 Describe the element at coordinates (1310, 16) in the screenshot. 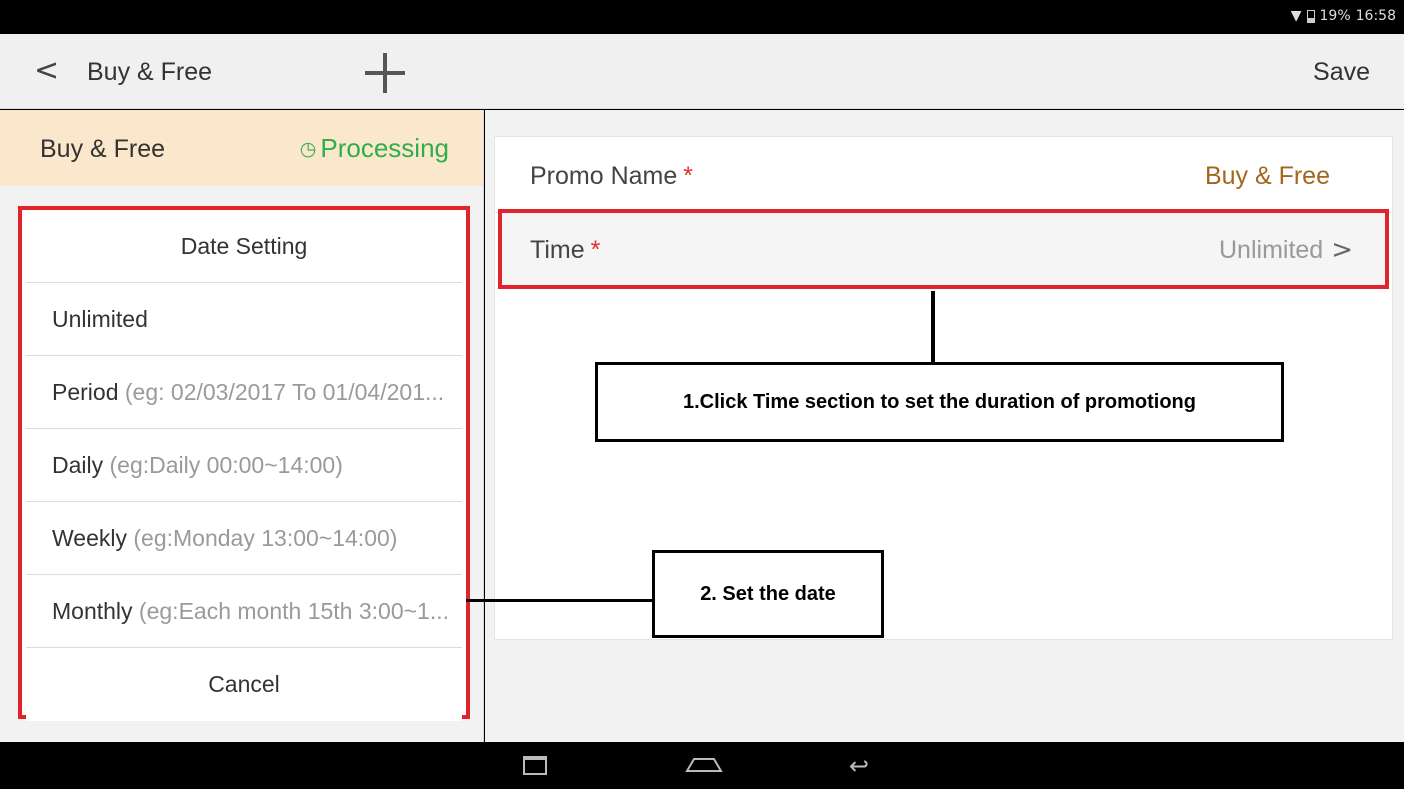

I see `battery-icon` at that location.